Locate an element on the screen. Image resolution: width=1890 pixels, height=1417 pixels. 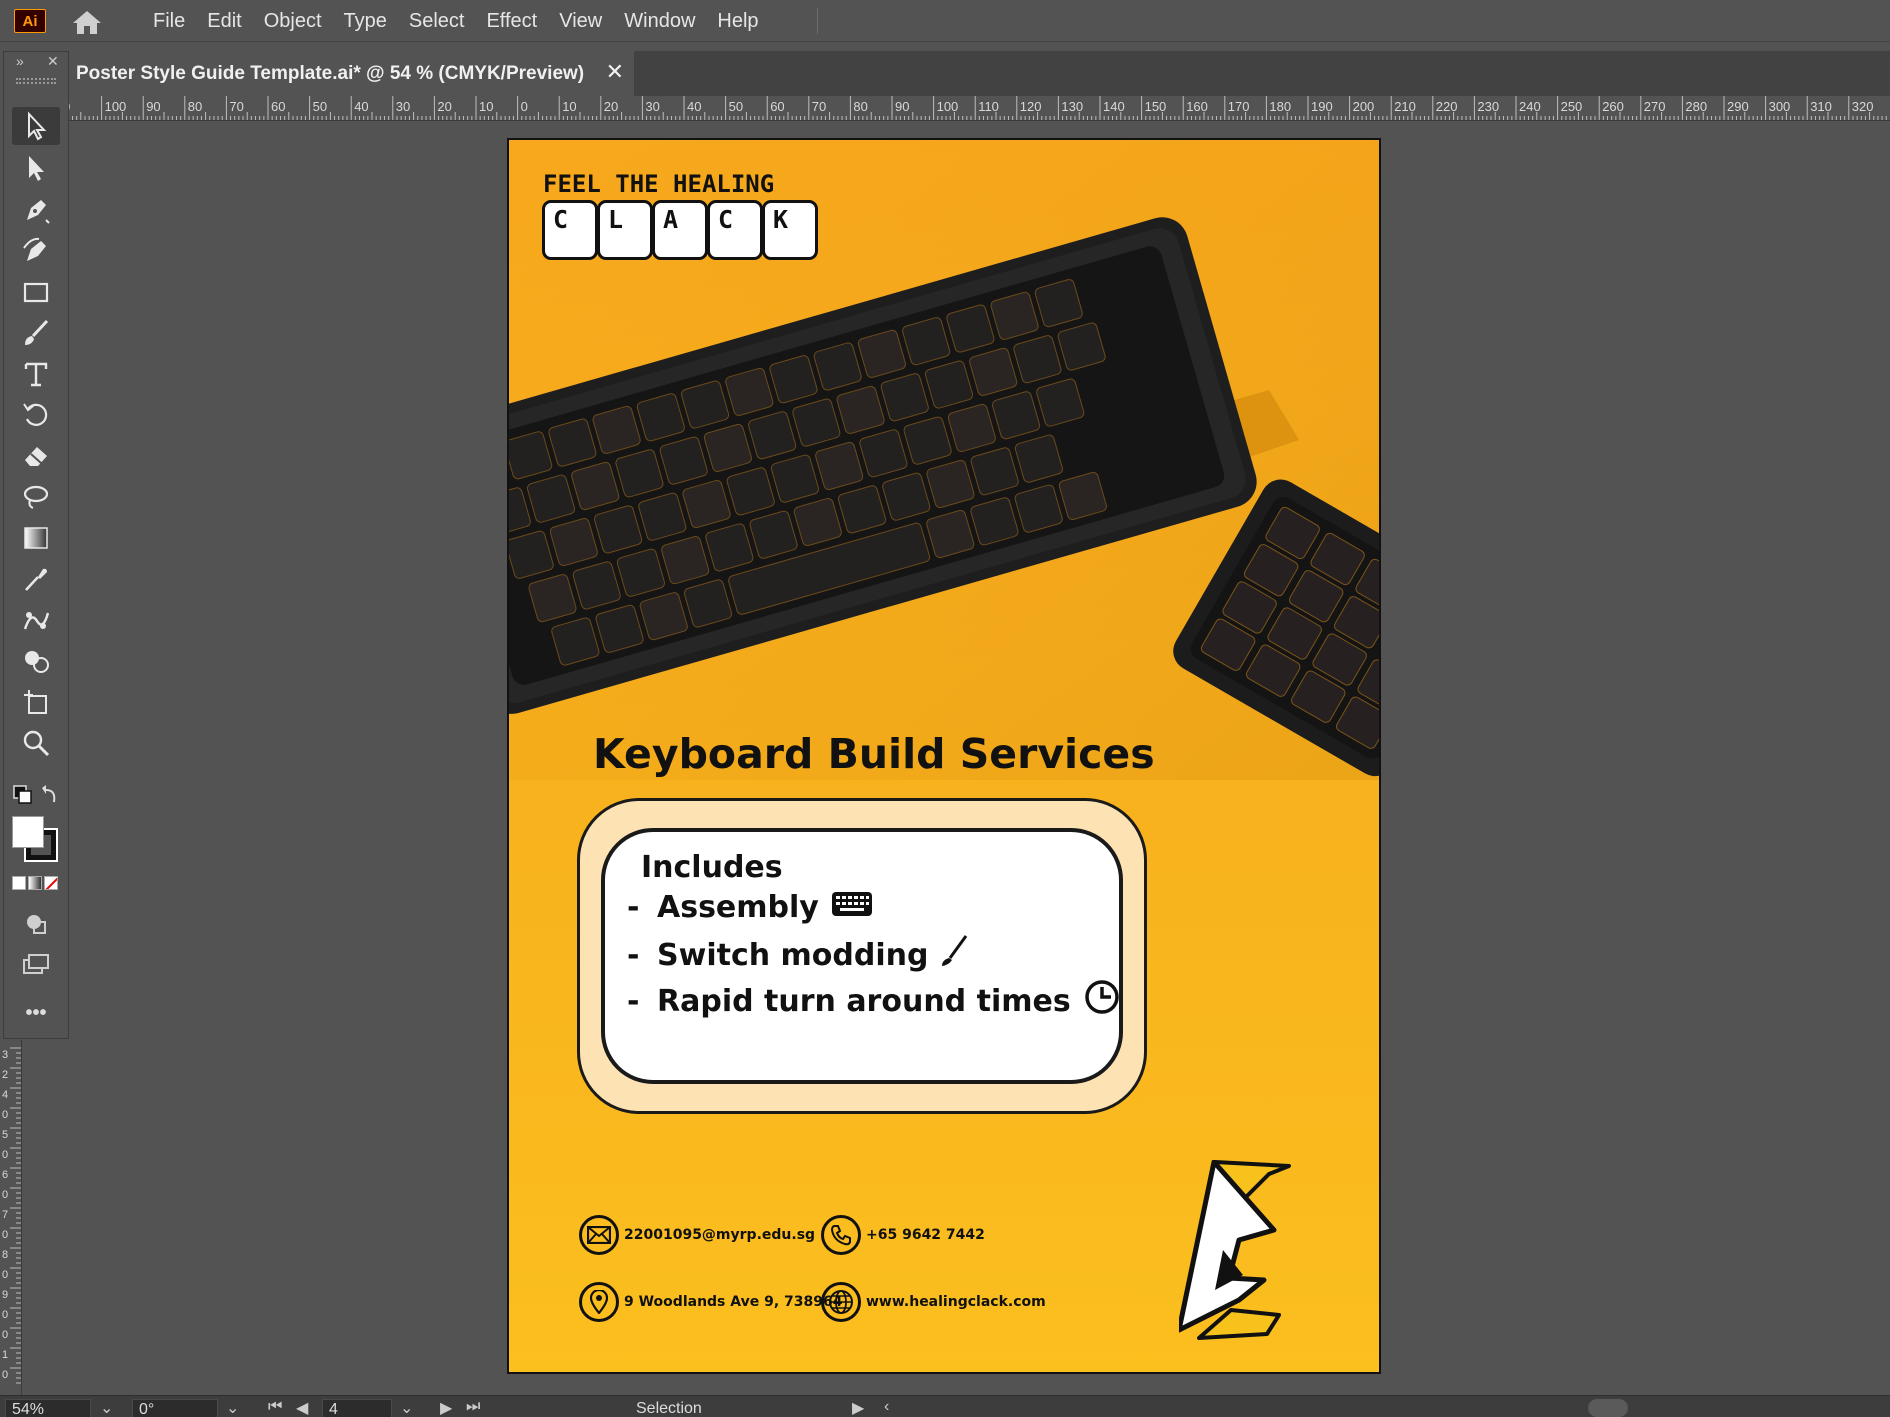
brand-logo is located at coordinates (1235, 1250).